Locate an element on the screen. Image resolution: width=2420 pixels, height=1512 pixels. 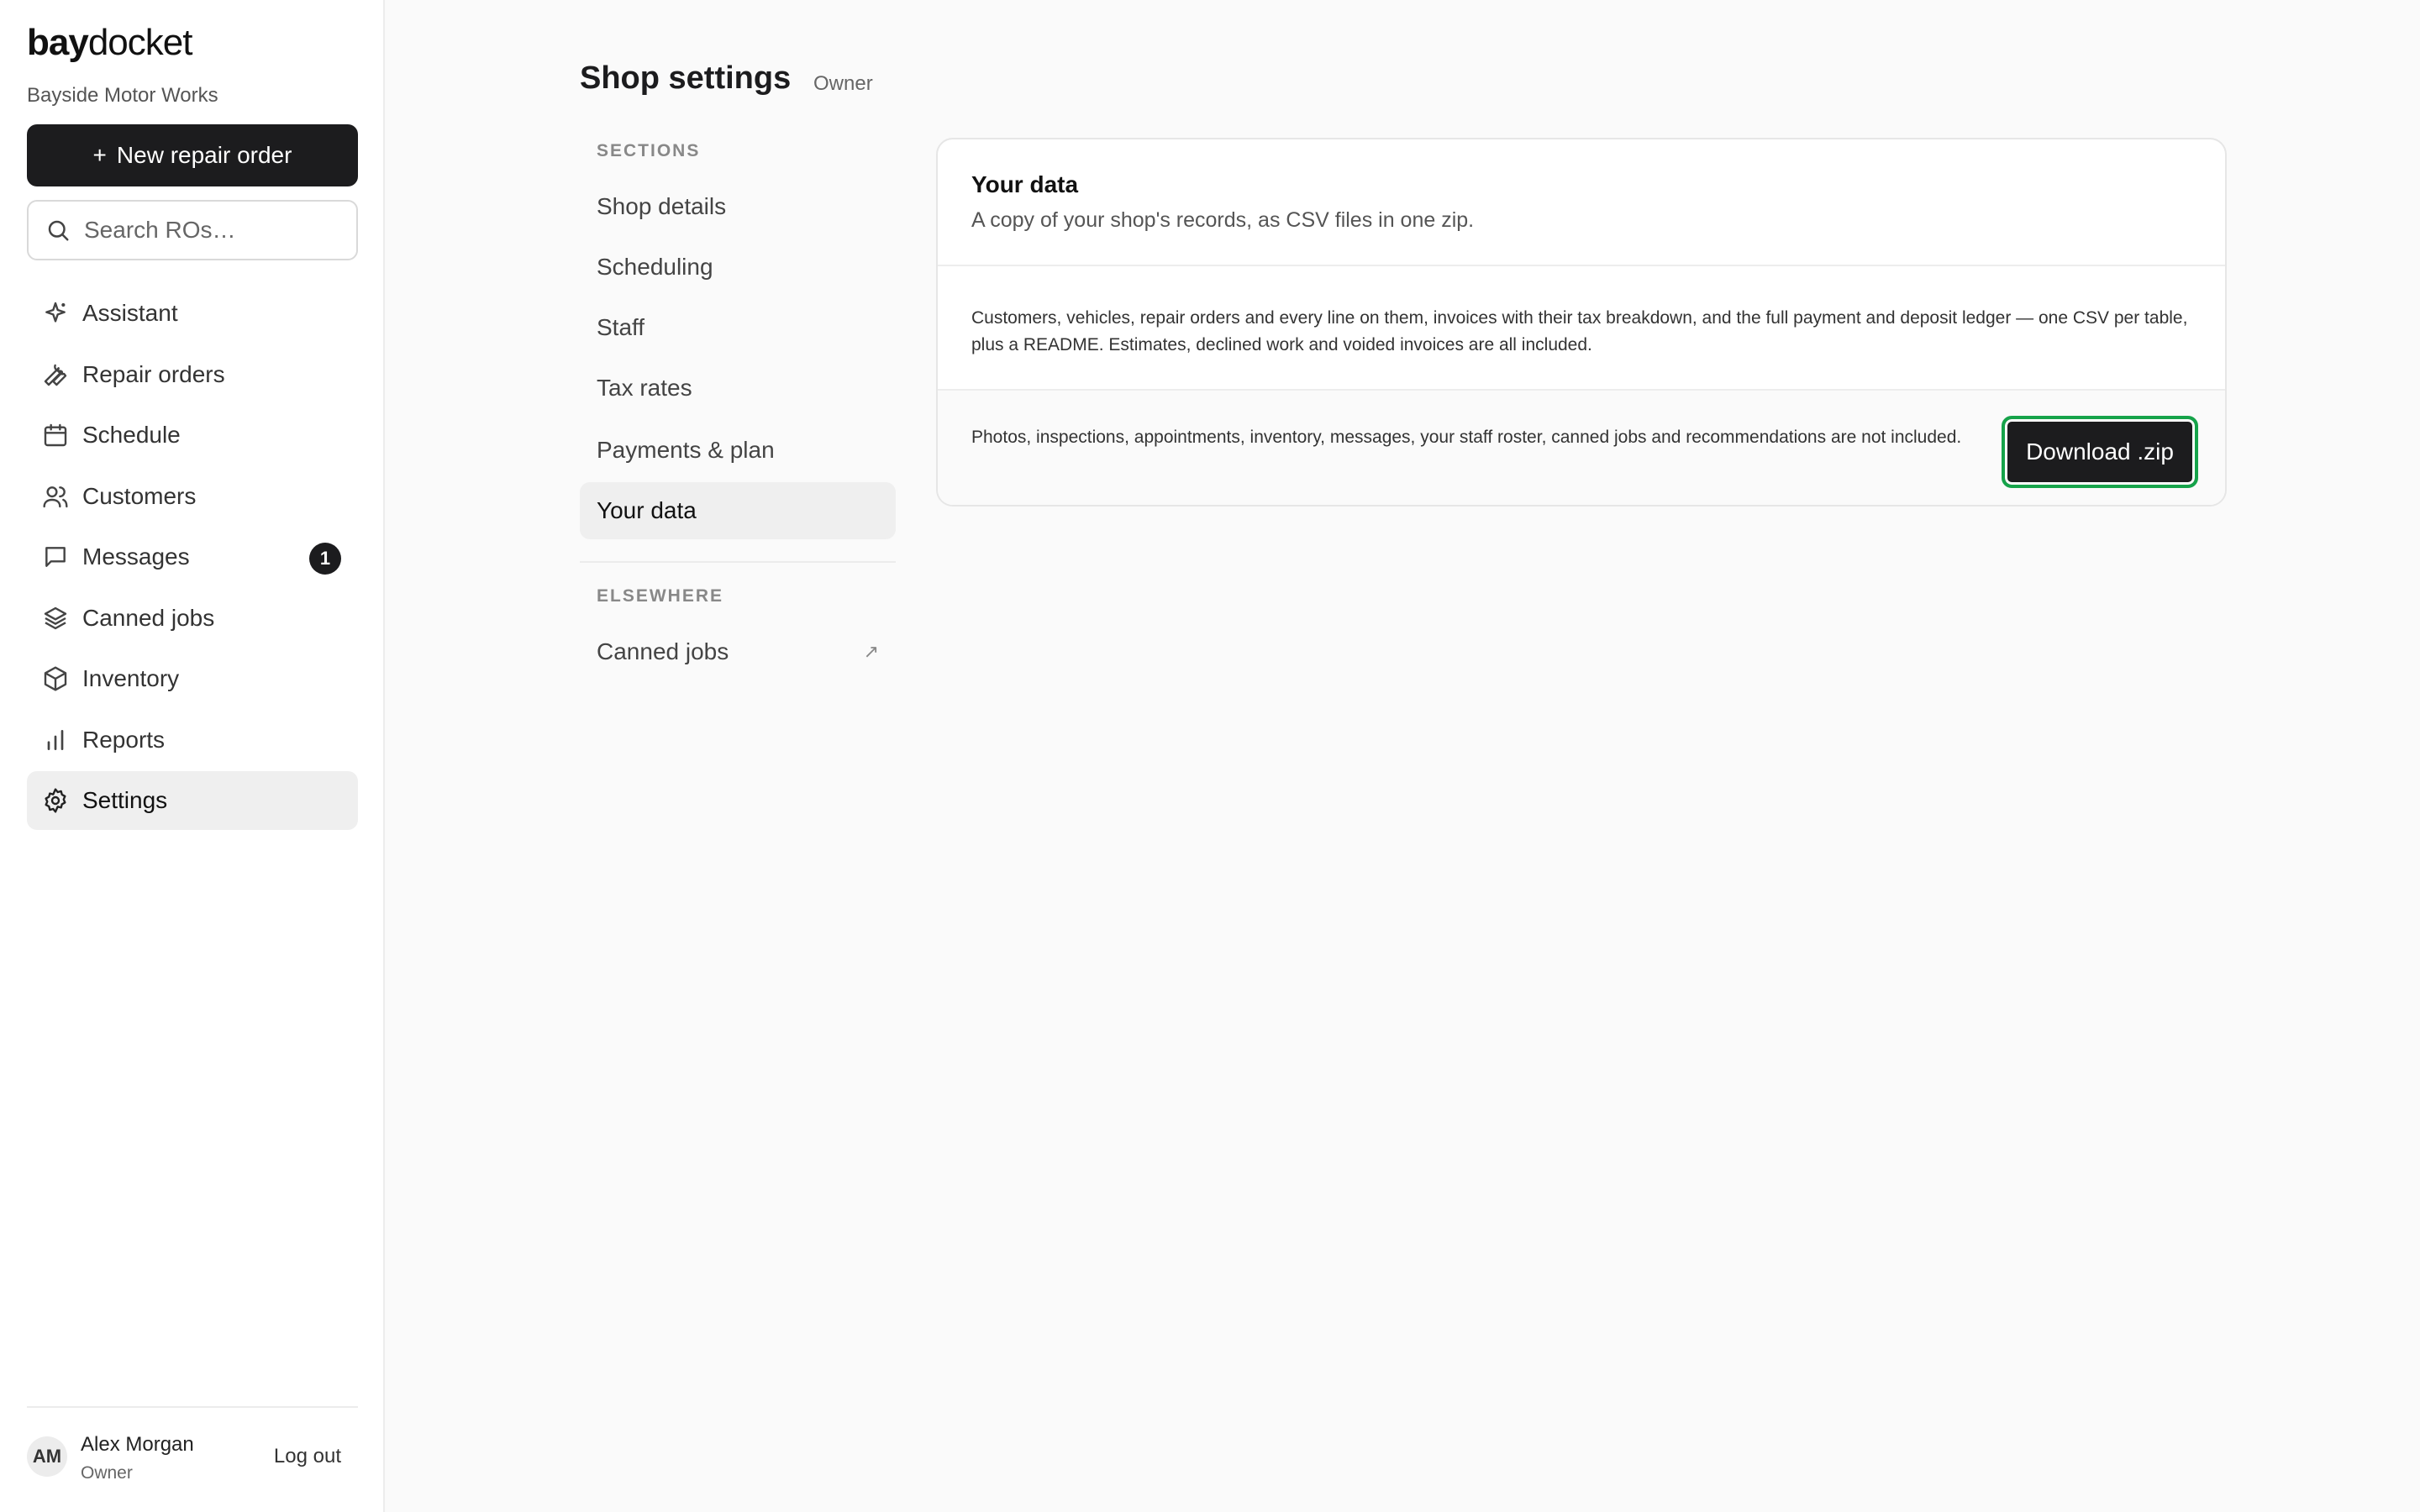
wrench-icon is located at coordinates (55, 375).